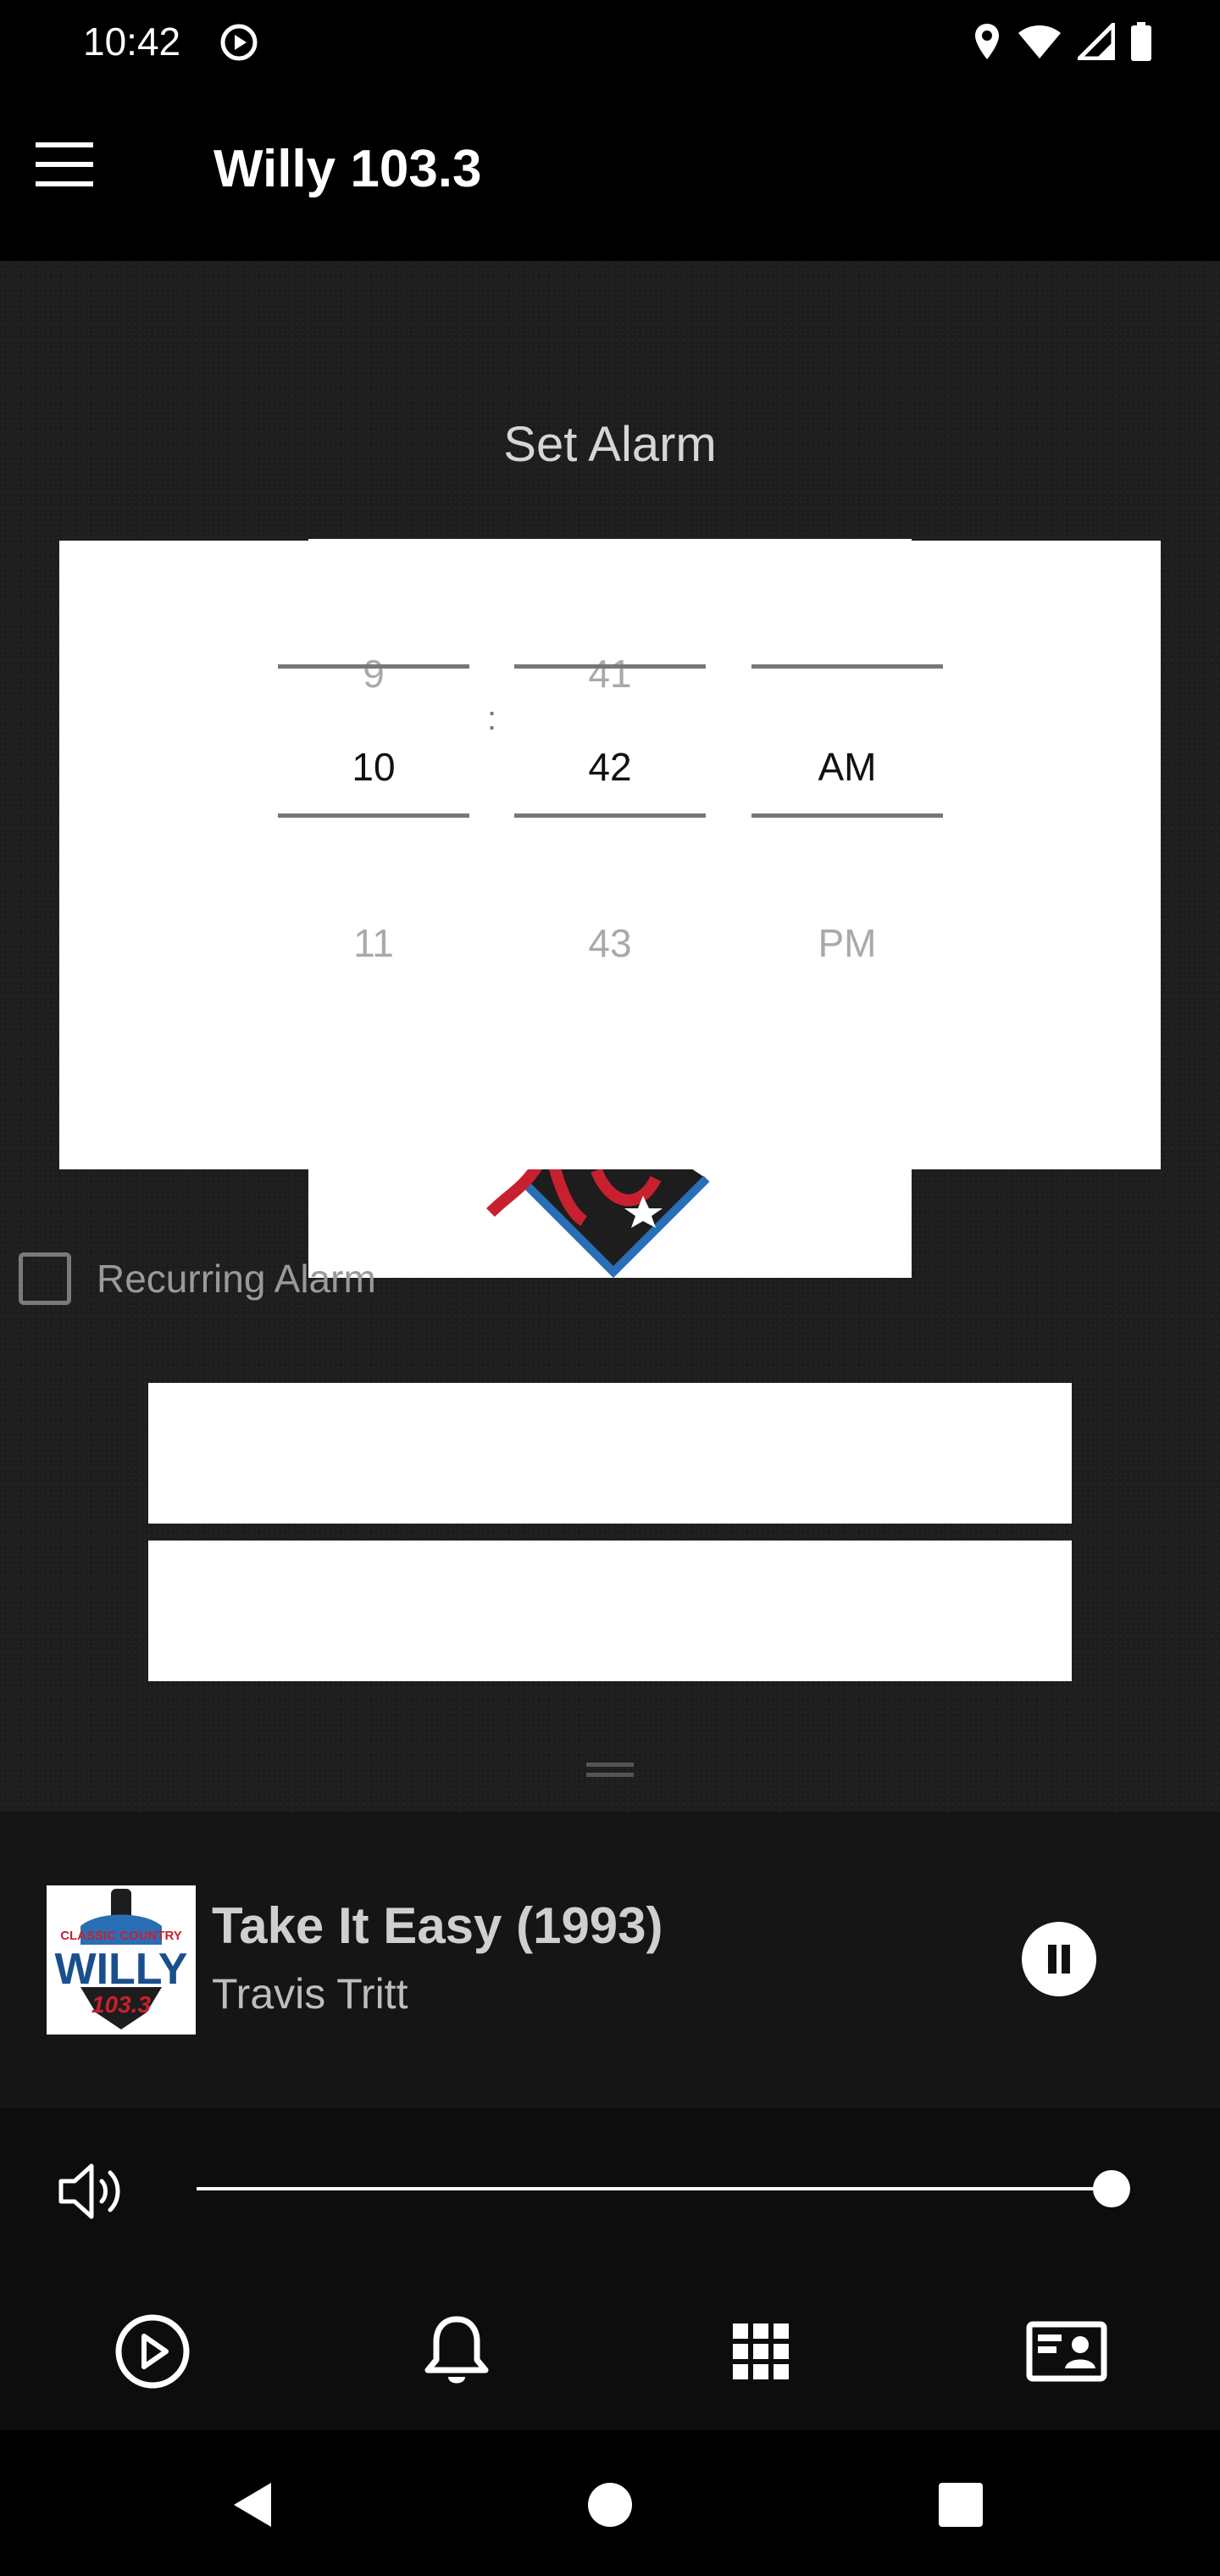 This screenshot has width=1220, height=2576. What do you see at coordinates (654, 2188) in the screenshot?
I see `volume-fill` at bounding box center [654, 2188].